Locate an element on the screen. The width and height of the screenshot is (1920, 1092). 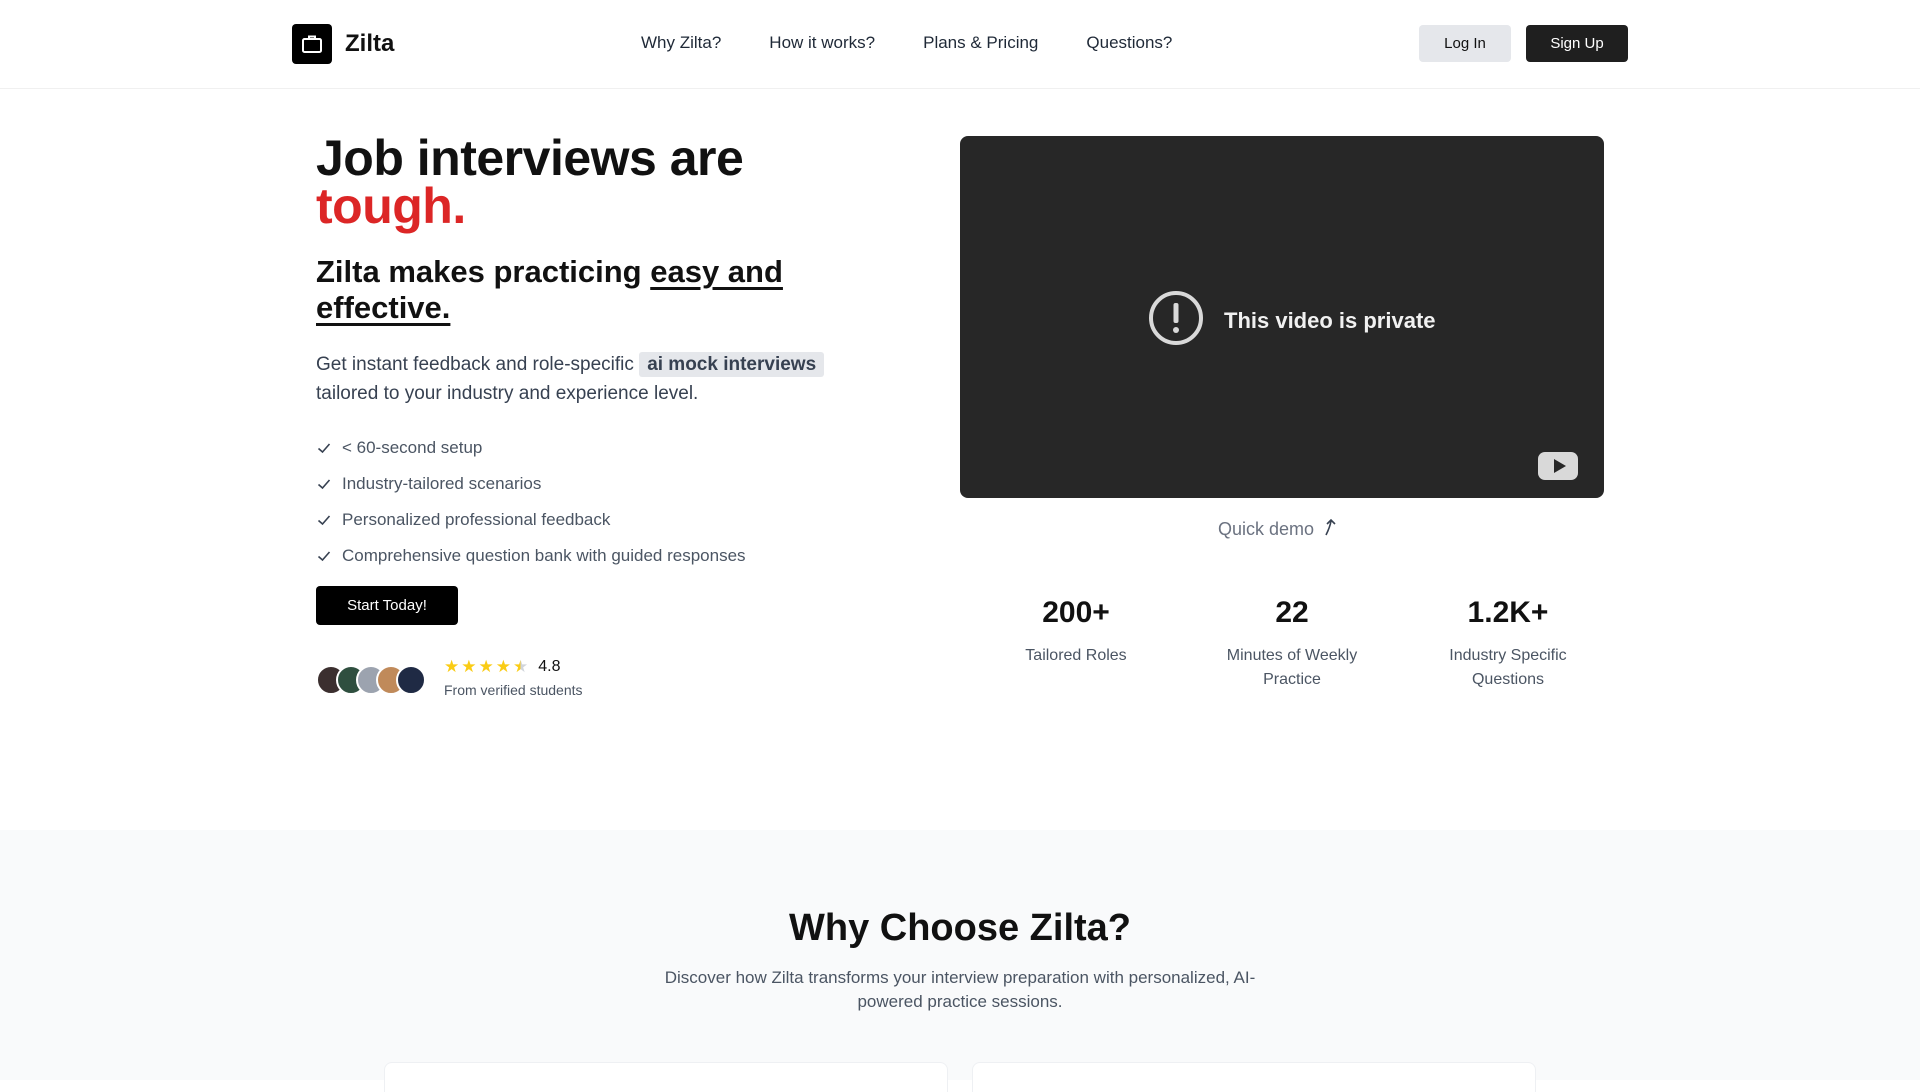
rating-caption: From verified students is located at coordinates (513, 690).